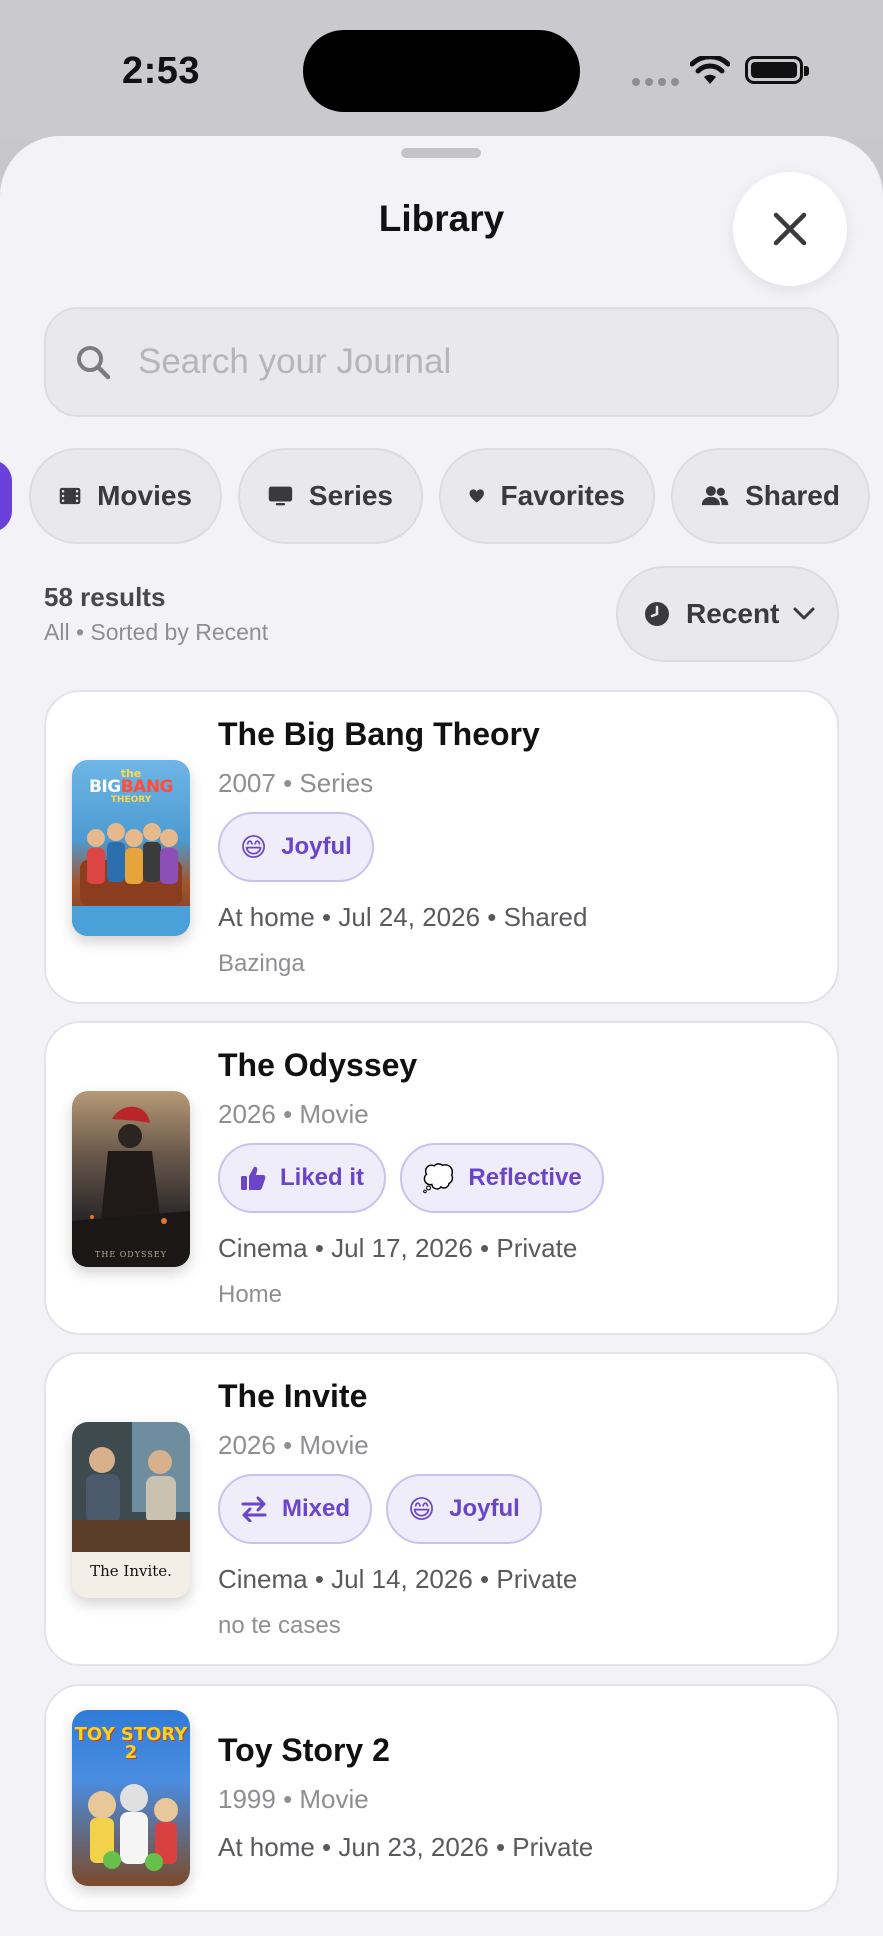  What do you see at coordinates (94, 363) in the screenshot?
I see `search-icon` at bounding box center [94, 363].